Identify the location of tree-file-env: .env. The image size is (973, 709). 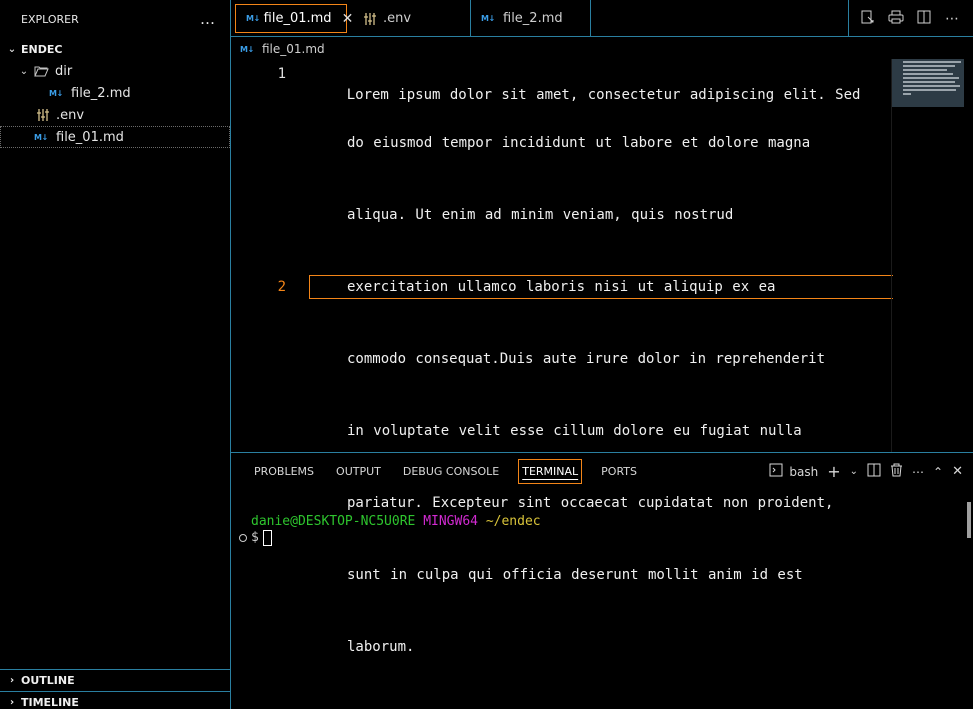
(115, 115).